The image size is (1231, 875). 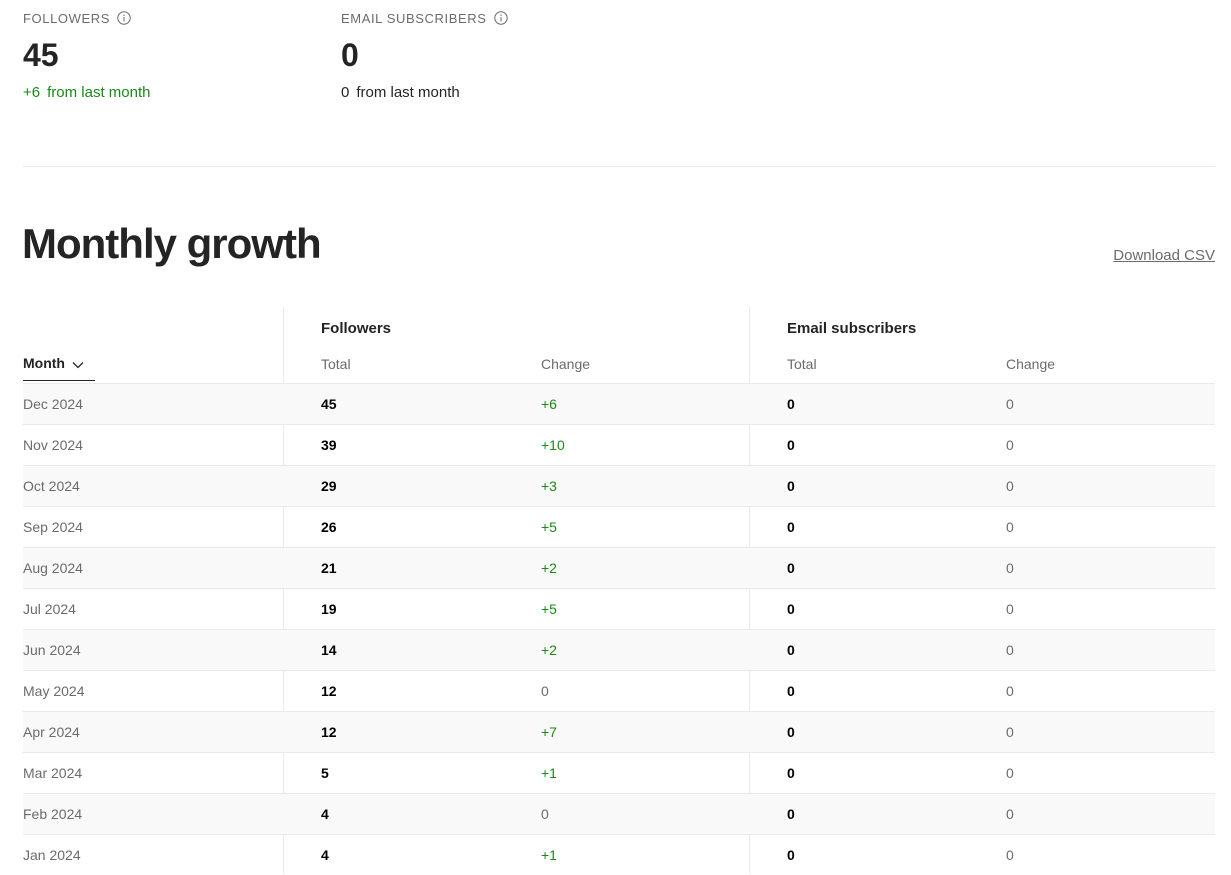 What do you see at coordinates (802, 364) in the screenshot?
I see `email-total-header: Total` at bounding box center [802, 364].